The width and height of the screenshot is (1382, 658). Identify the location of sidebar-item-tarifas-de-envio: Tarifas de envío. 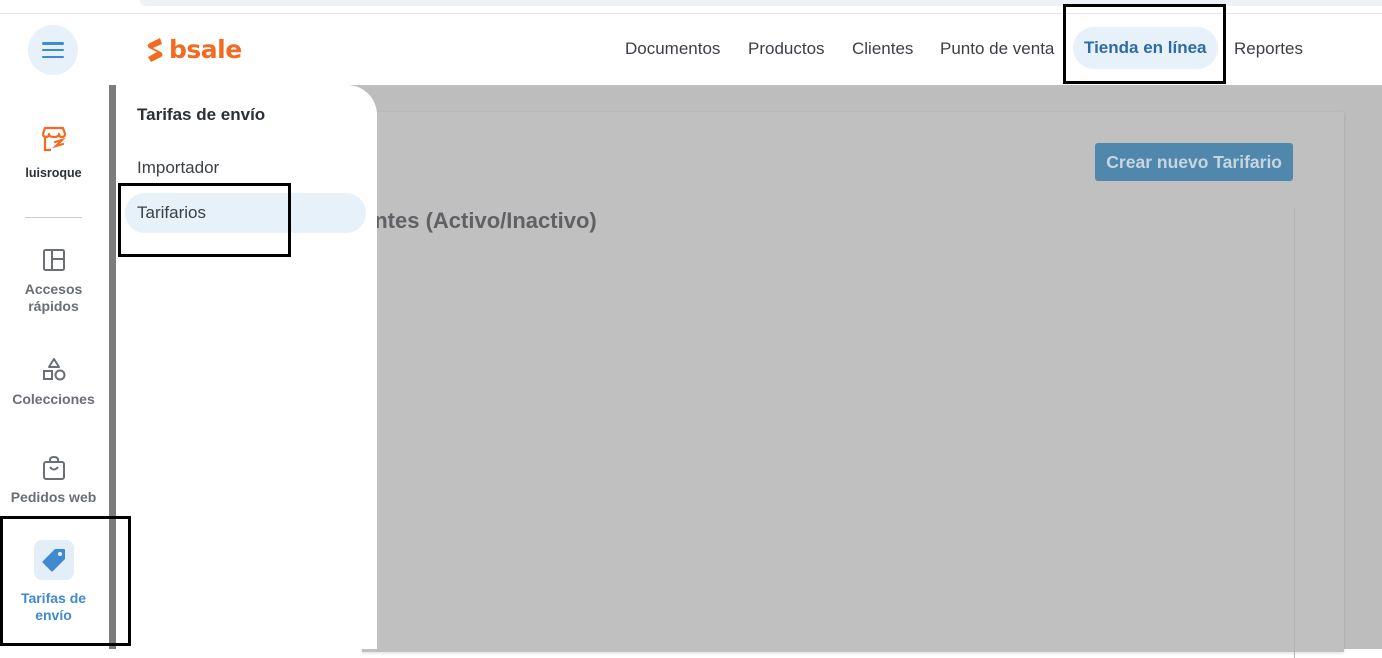
(53, 582).